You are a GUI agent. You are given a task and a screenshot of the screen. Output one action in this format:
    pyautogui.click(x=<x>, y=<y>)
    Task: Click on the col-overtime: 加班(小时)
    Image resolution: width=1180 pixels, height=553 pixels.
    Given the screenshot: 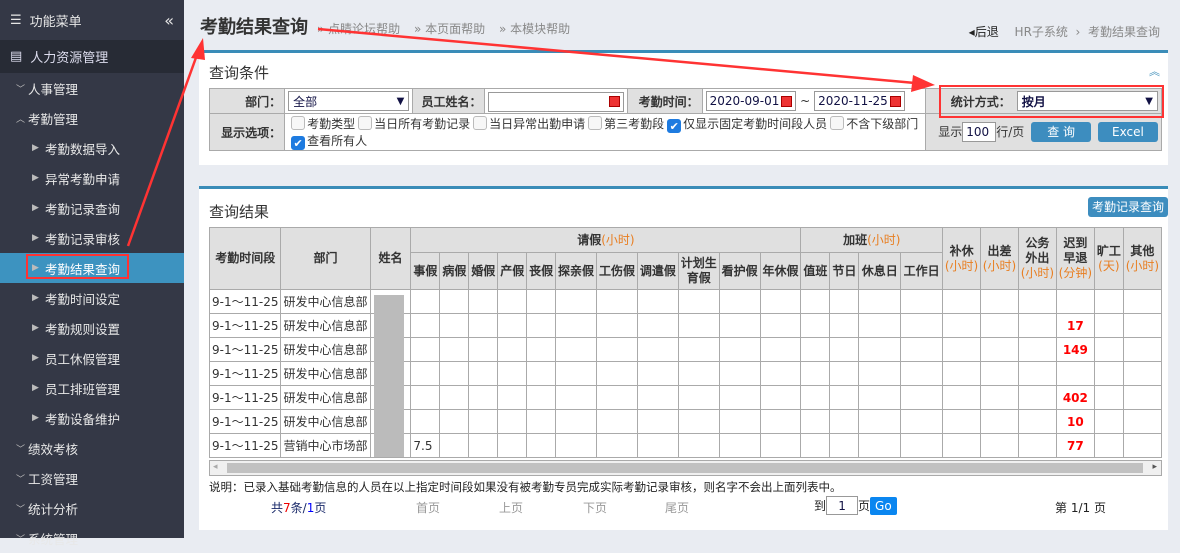 What is the action you would take?
    pyautogui.click(x=872, y=240)
    